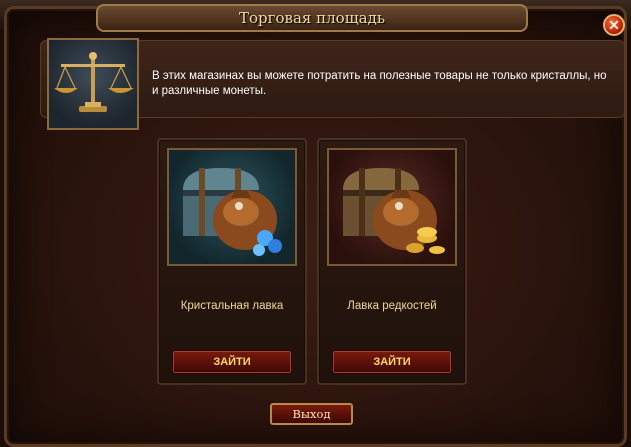  Describe the element at coordinates (232, 207) in the screenshot. I see `crystal-chest-icon` at that location.